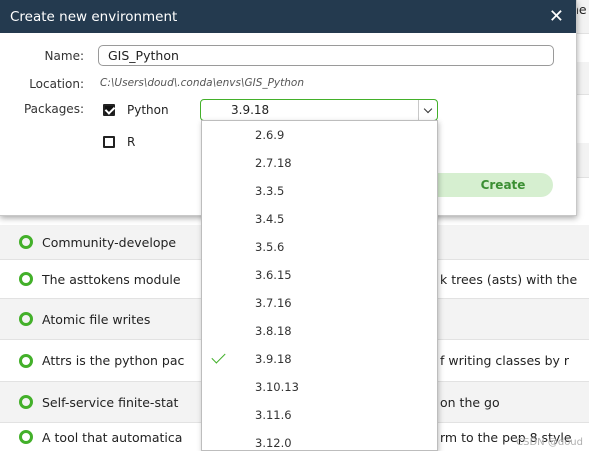 This screenshot has height=451, width=589. I want to click on chevron-down-icon, so click(427, 110).